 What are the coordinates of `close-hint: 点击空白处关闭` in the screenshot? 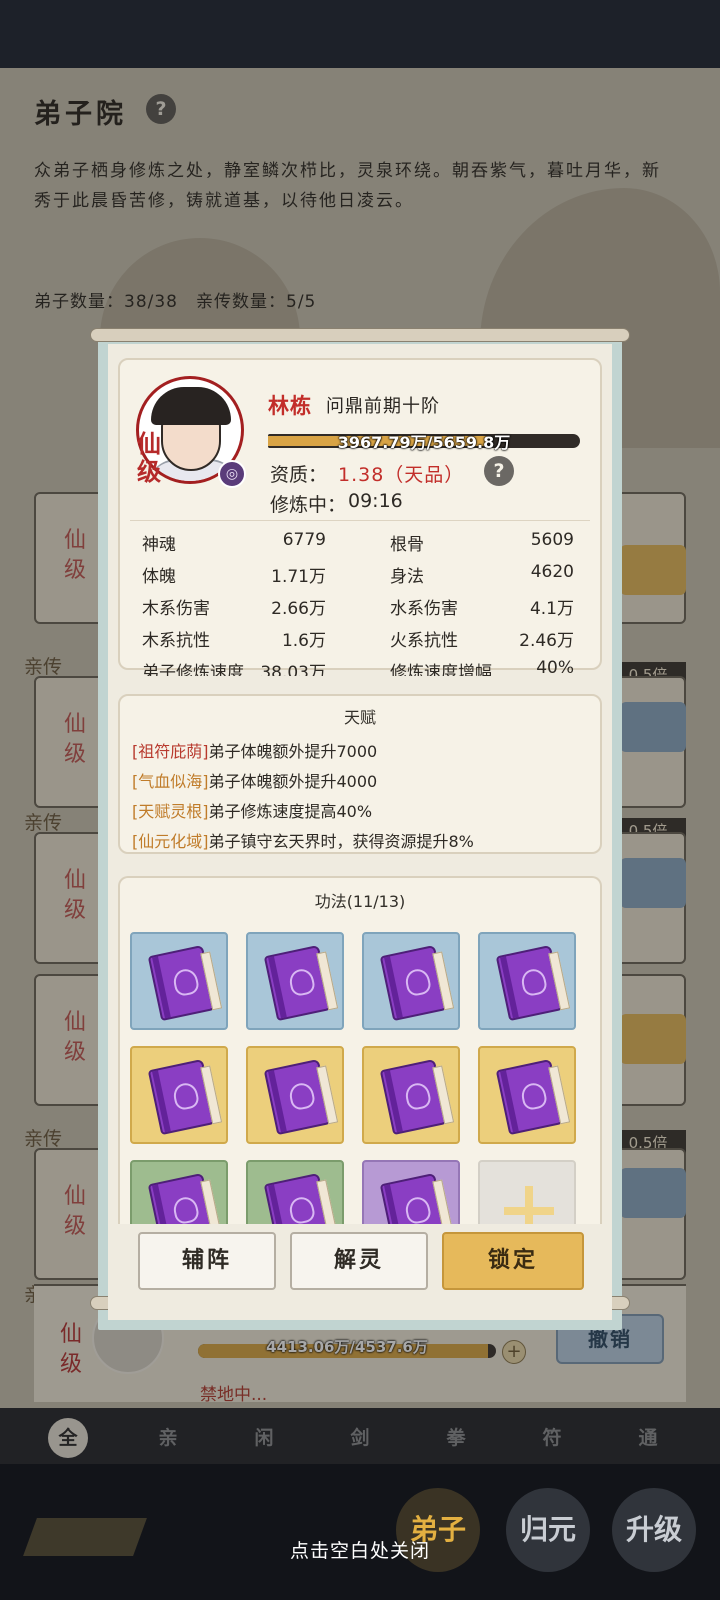 It's located at (359, 1551).